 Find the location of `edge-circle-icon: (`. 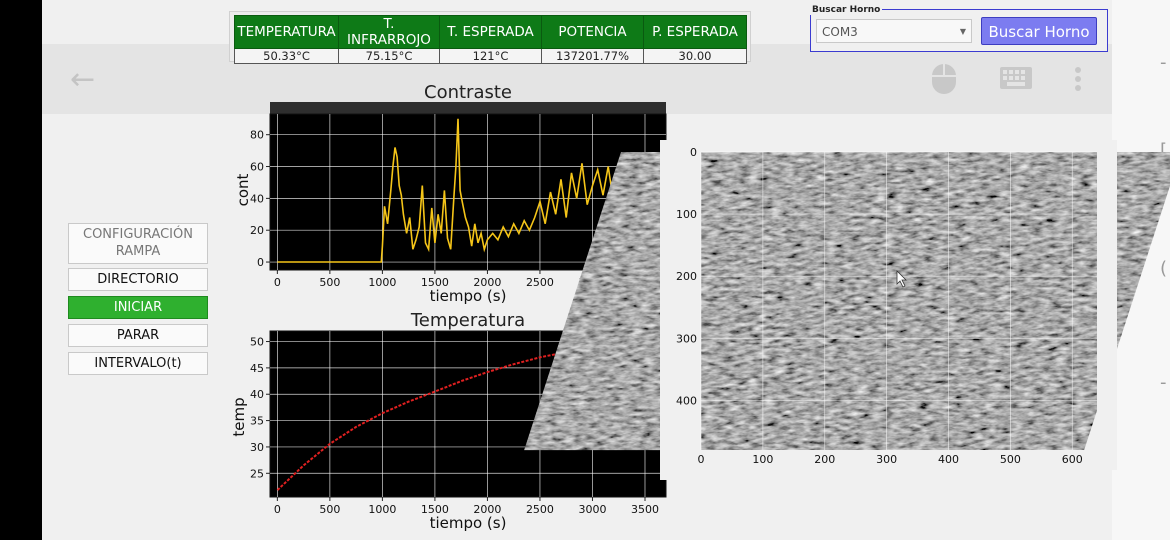

edge-circle-icon: ( is located at coordinates (1164, 268).